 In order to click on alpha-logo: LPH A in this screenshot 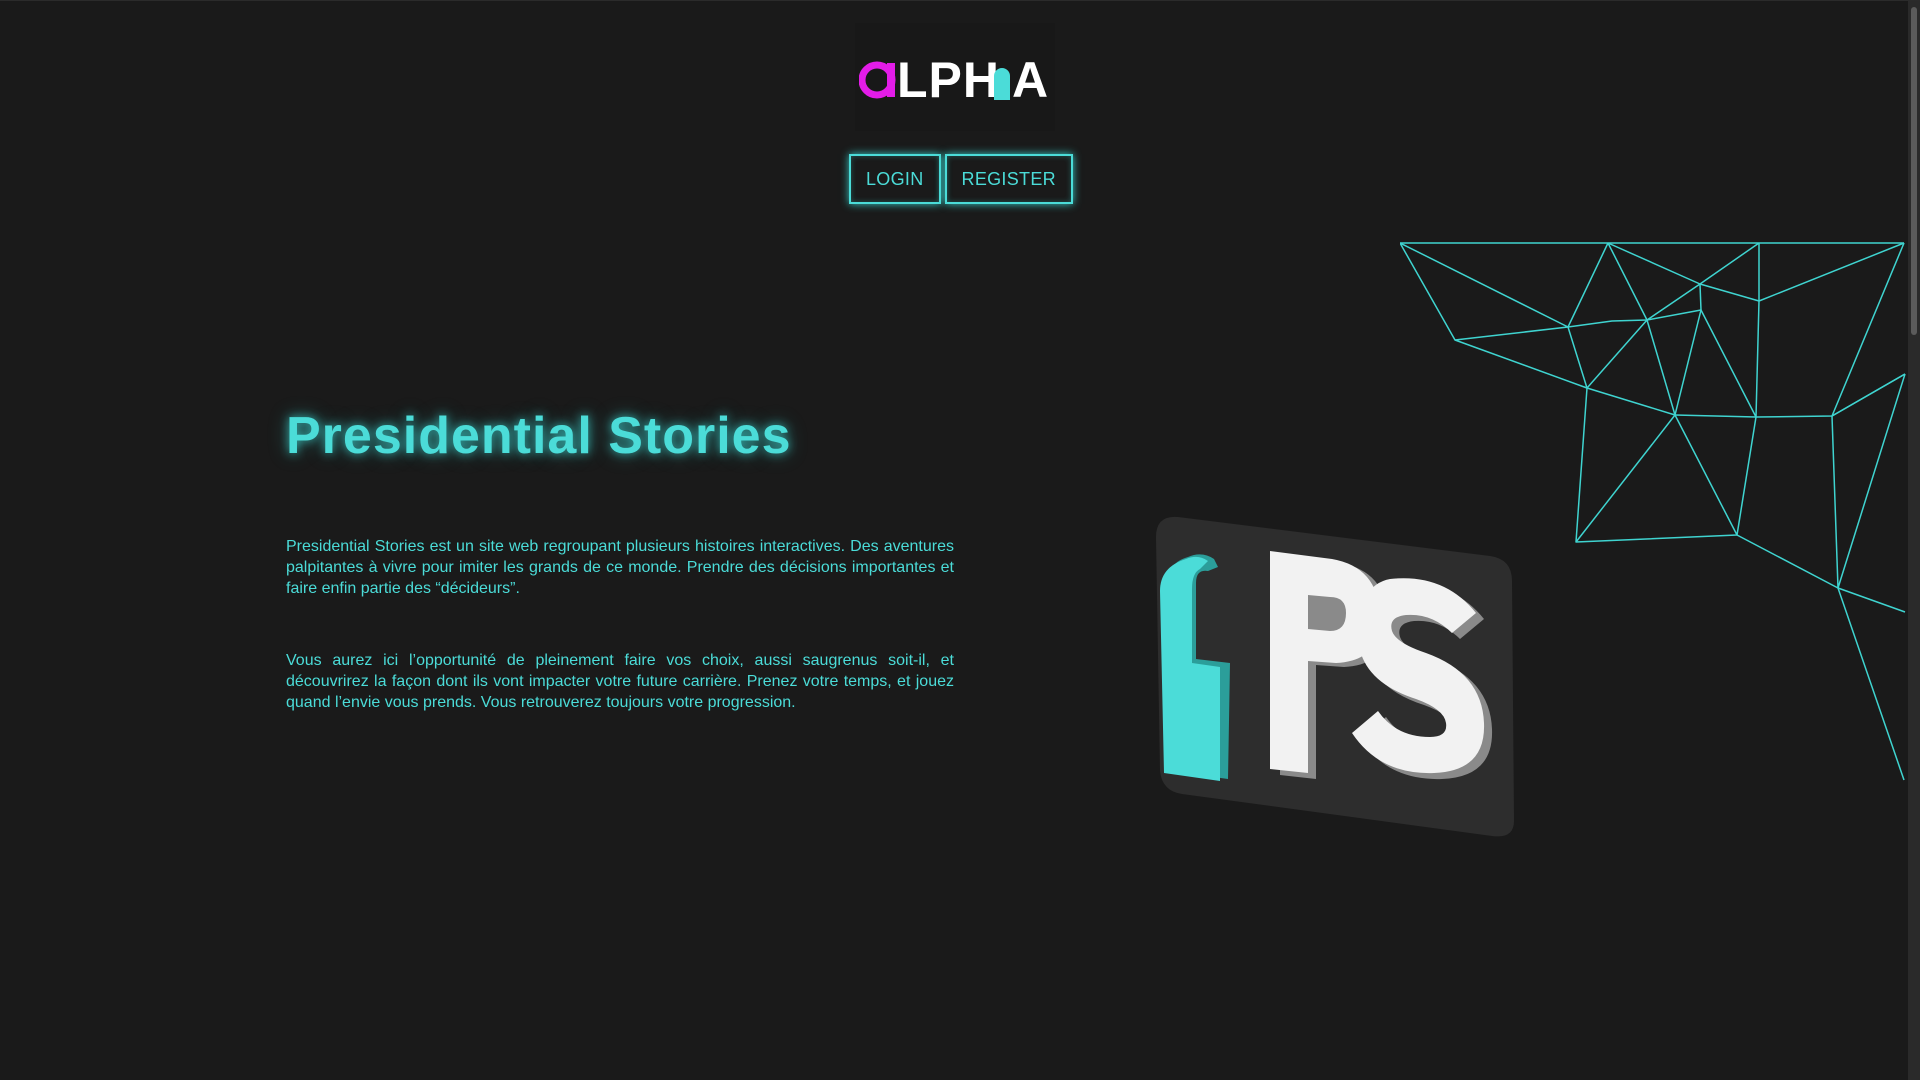, I will do `click(954, 80)`.